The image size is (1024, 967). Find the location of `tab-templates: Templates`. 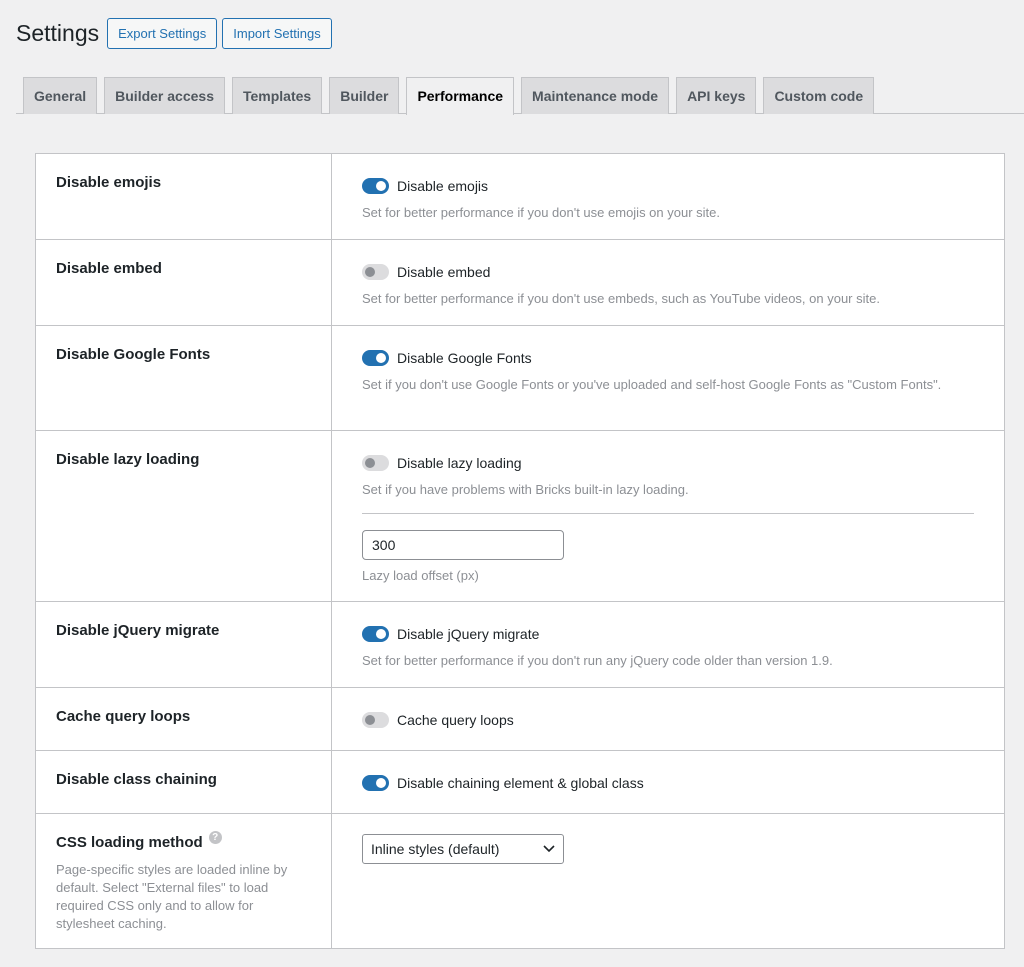

tab-templates: Templates is located at coordinates (277, 95).